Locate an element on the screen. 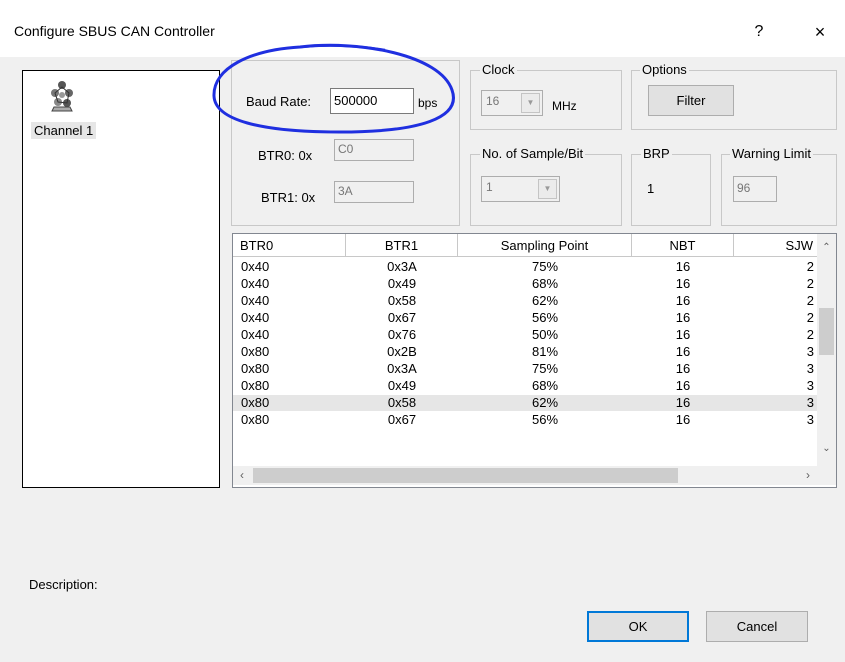 The image size is (845, 662). column-header-btr0: BTR0 is located at coordinates (289, 245).